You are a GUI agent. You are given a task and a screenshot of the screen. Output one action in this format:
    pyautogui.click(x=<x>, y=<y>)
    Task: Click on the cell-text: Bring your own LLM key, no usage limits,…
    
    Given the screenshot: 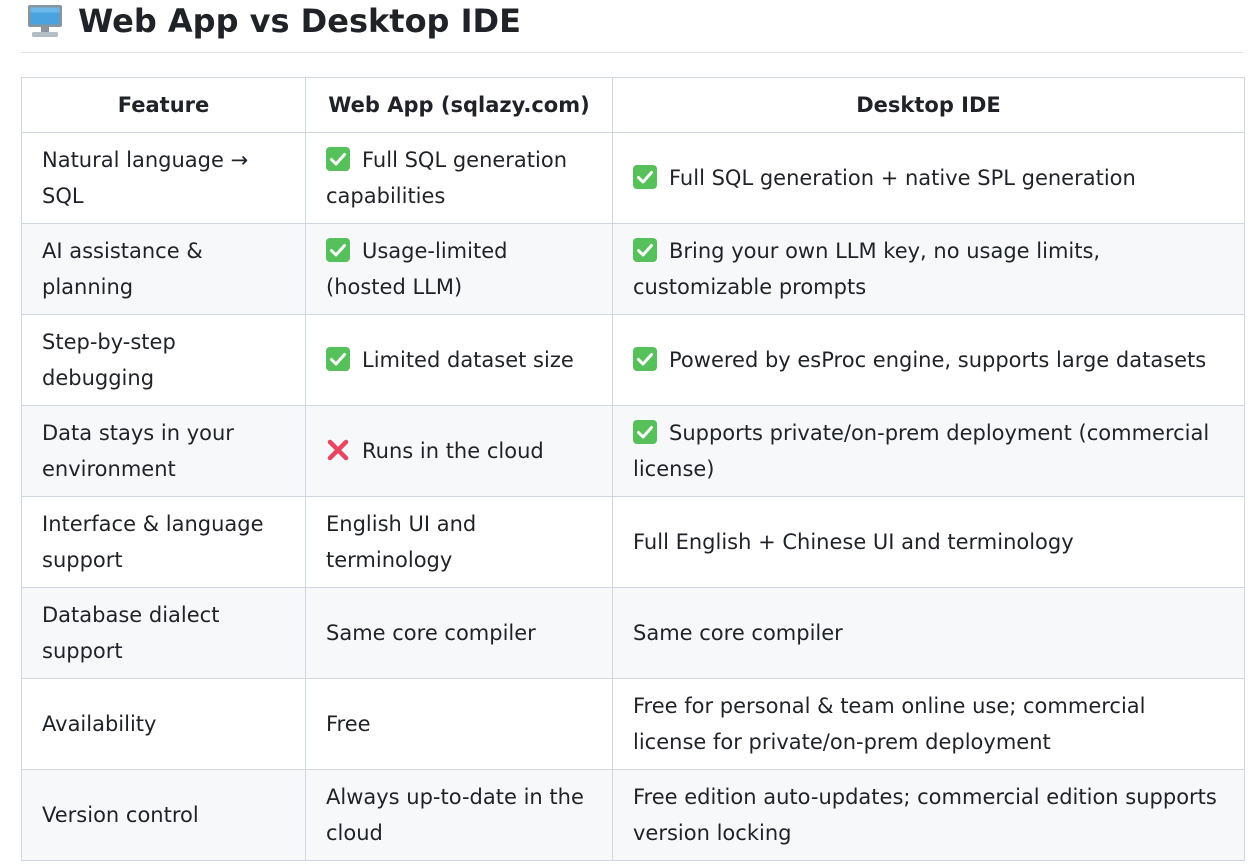 What is the action you would take?
    pyautogui.click(x=867, y=269)
    